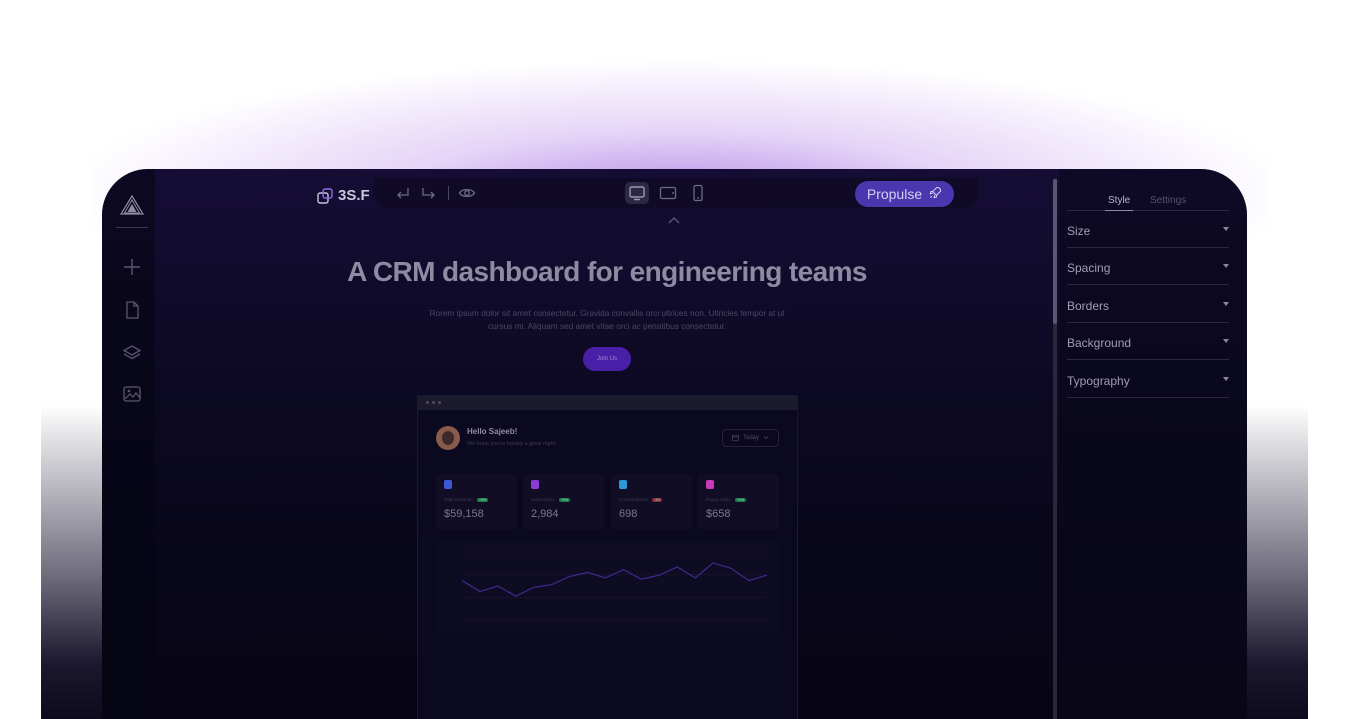 This screenshot has height=719, width=1359. Describe the element at coordinates (467, 193) in the screenshot. I see `eye-icon` at that location.